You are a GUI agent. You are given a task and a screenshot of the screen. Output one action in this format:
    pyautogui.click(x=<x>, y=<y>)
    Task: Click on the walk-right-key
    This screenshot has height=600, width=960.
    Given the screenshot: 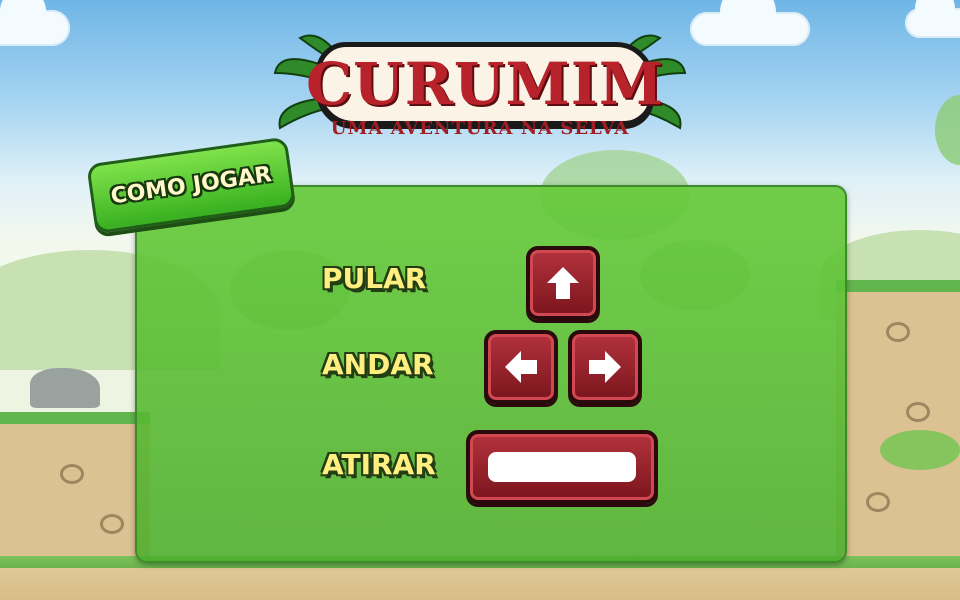 What is the action you would take?
    pyautogui.click(x=605, y=367)
    